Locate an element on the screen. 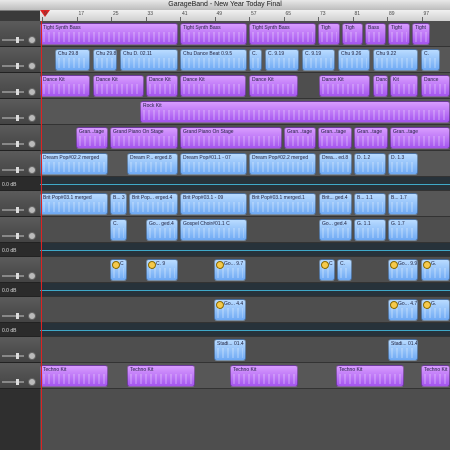 The height and width of the screenshot is (450, 450). audio-region: Drea... ed.8 is located at coordinates (335, 164).